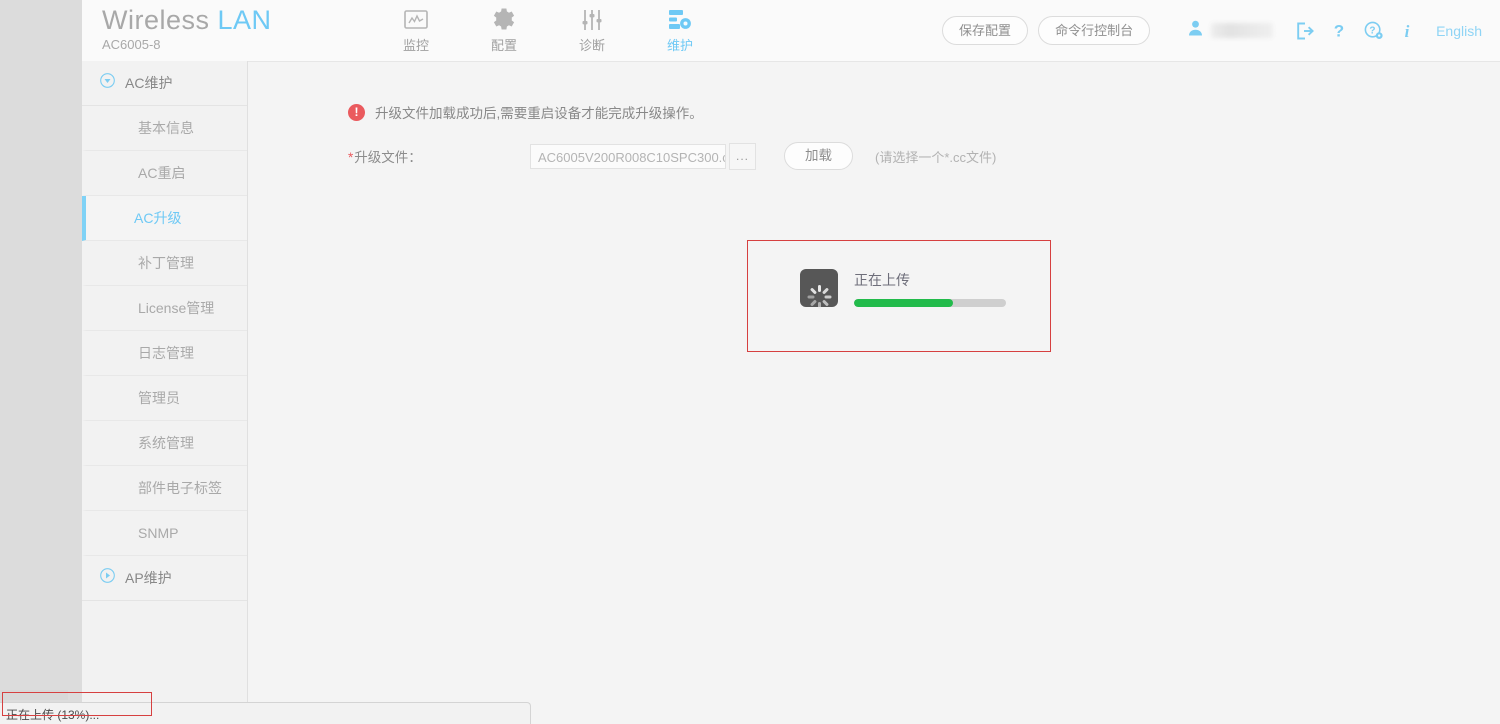 The image size is (1500, 724). I want to click on sidebar-group-label: AC维护, so click(149, 83).